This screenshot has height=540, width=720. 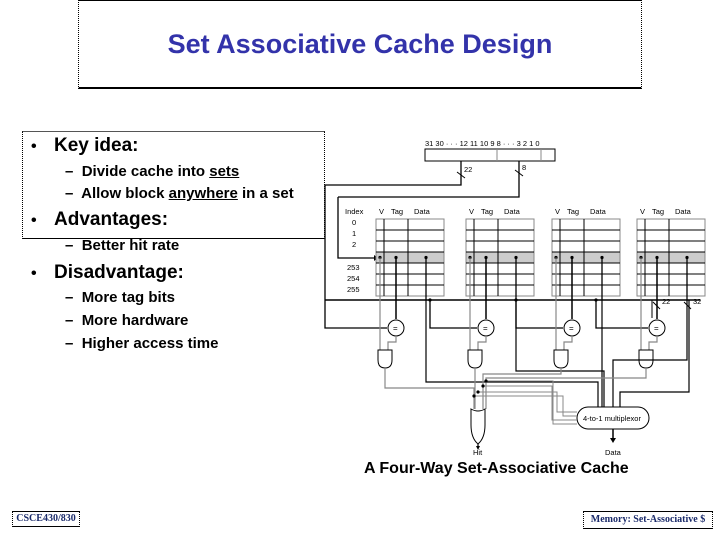 I want to click on address-bits-label: 31 30 · · · 12 11 10 9 8 · · · 3 2 1 0, so click(x=482, y=143).